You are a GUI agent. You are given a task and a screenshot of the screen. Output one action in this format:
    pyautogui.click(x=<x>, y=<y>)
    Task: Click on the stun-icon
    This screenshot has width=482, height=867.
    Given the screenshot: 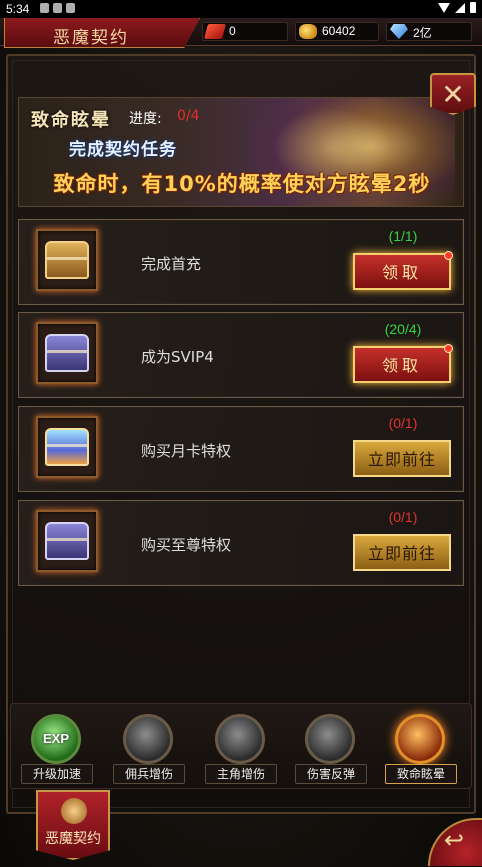 What is the action you would take?
    pyautogui.click(x=420, y=739)
    